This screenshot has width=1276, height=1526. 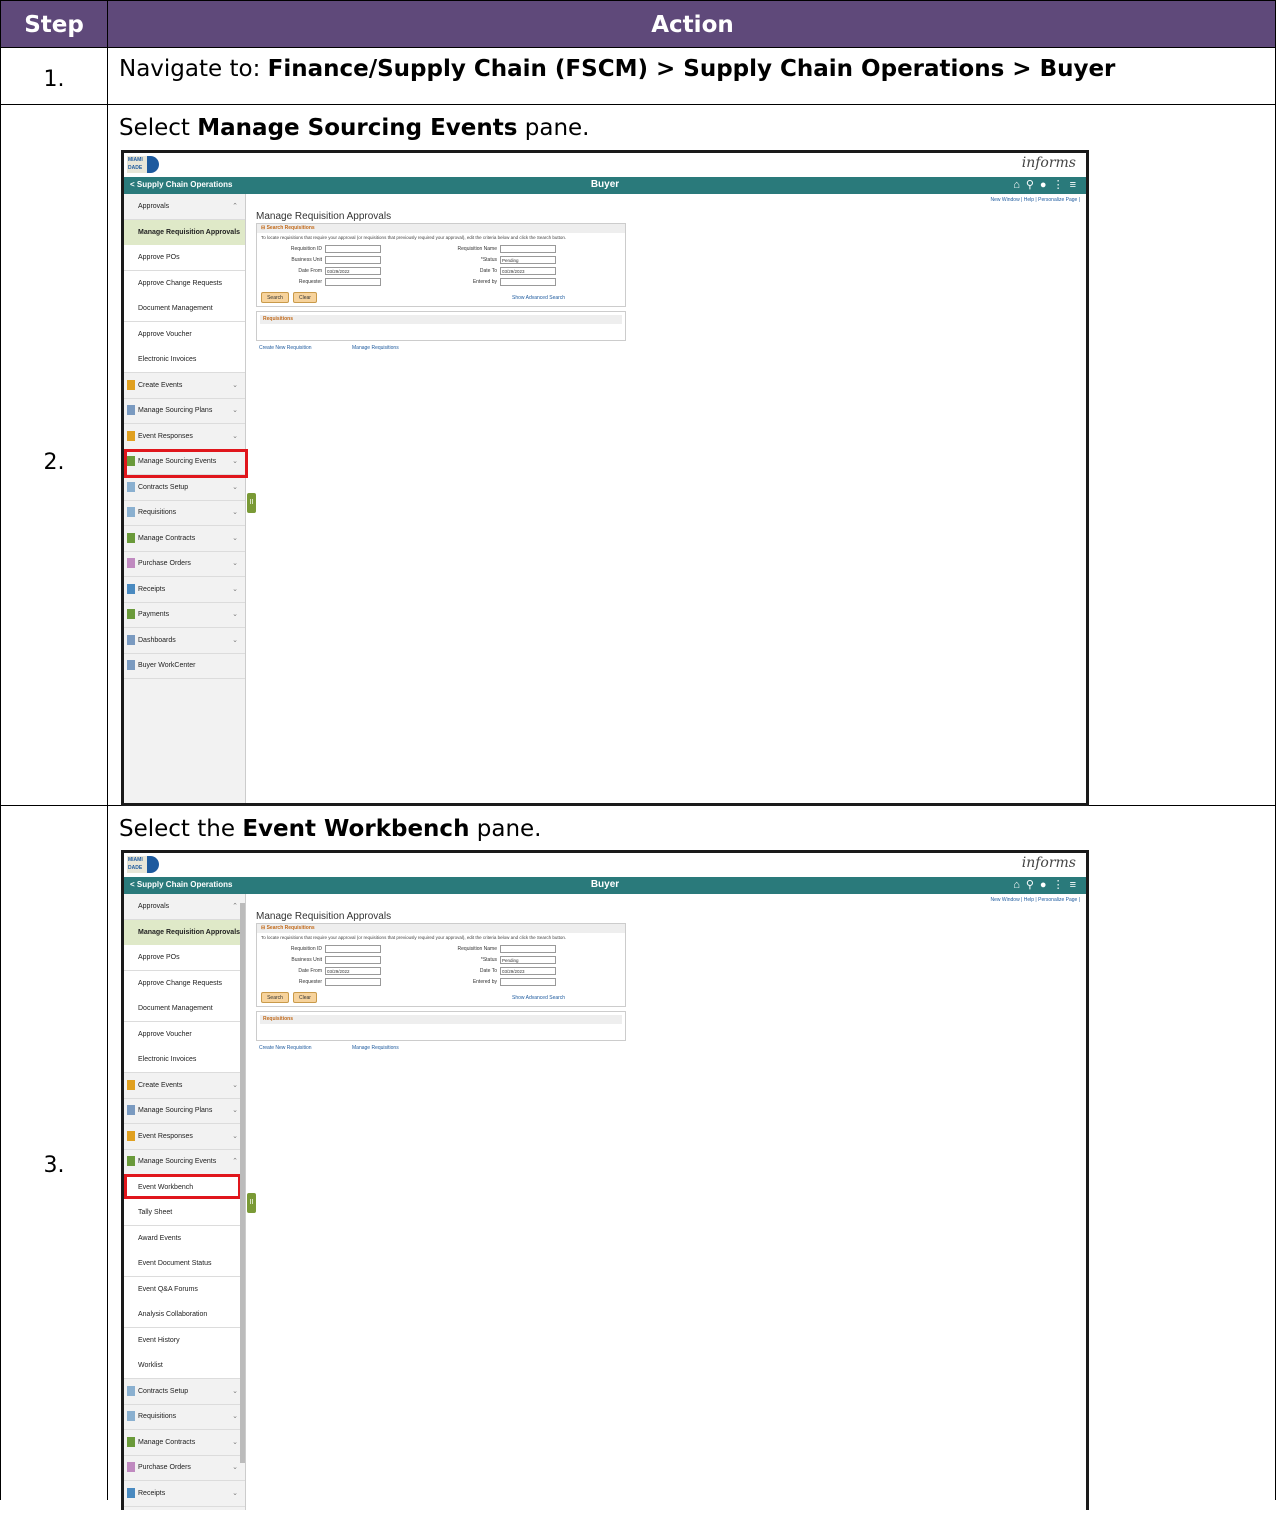 I want to click on sidebar-item-event-document-status: Event Document Status, so click(x=184, y=1264).